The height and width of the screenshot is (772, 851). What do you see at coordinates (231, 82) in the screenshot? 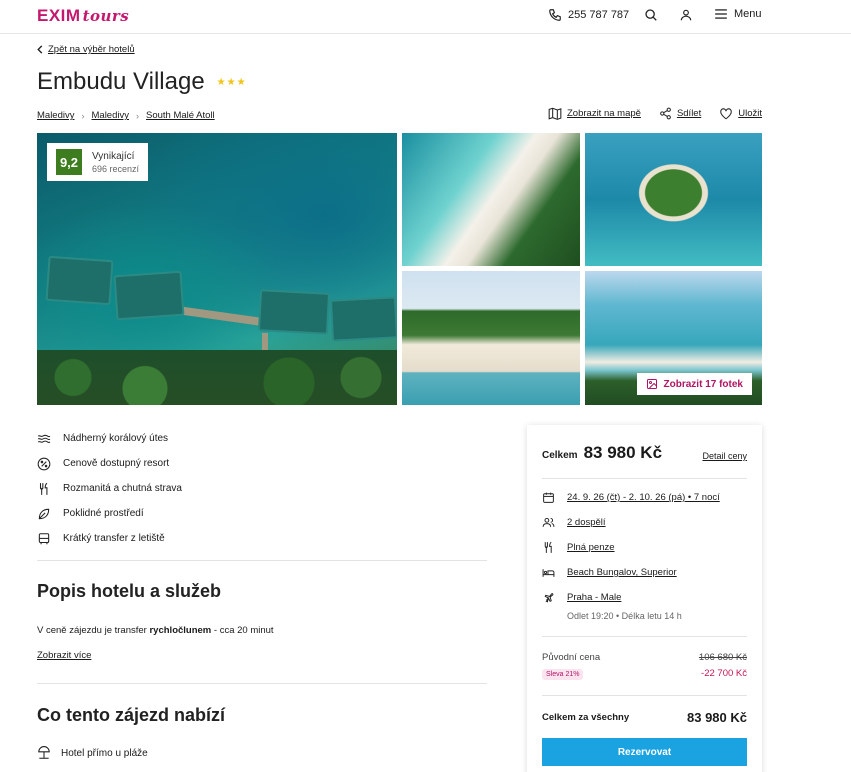
I see `star-rating: ★★★` at bounding box center [231, 82].